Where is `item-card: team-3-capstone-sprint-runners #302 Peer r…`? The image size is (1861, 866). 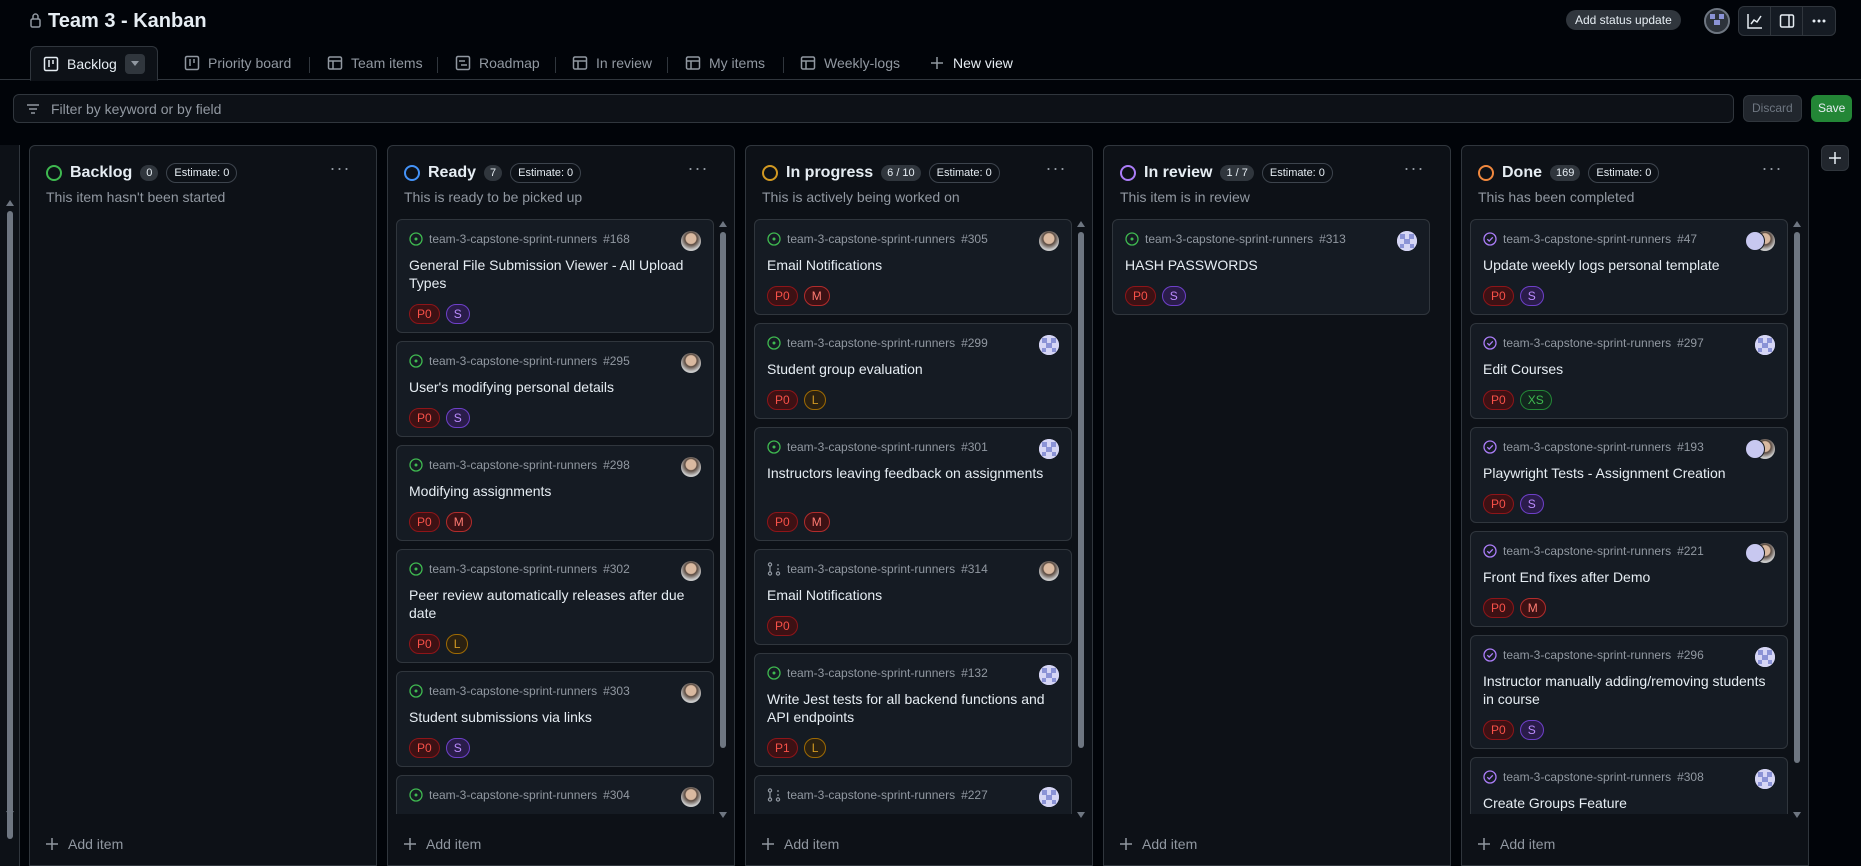
item-card: team-3-capstone-sprint-runners #302 Peer r… is located at coordinates (555, 606).